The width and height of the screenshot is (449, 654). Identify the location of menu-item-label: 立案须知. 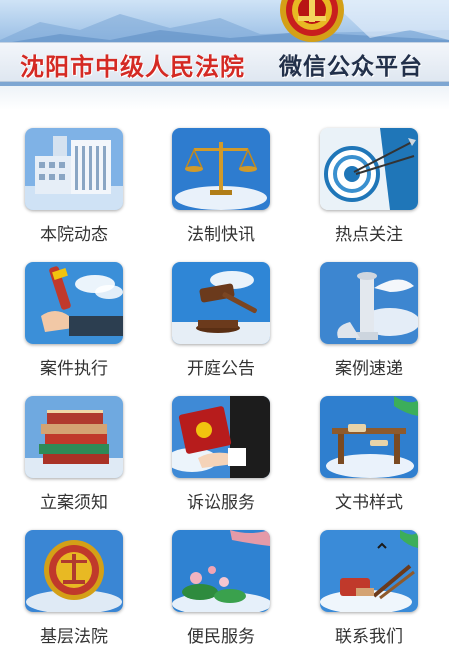
(74, 503).